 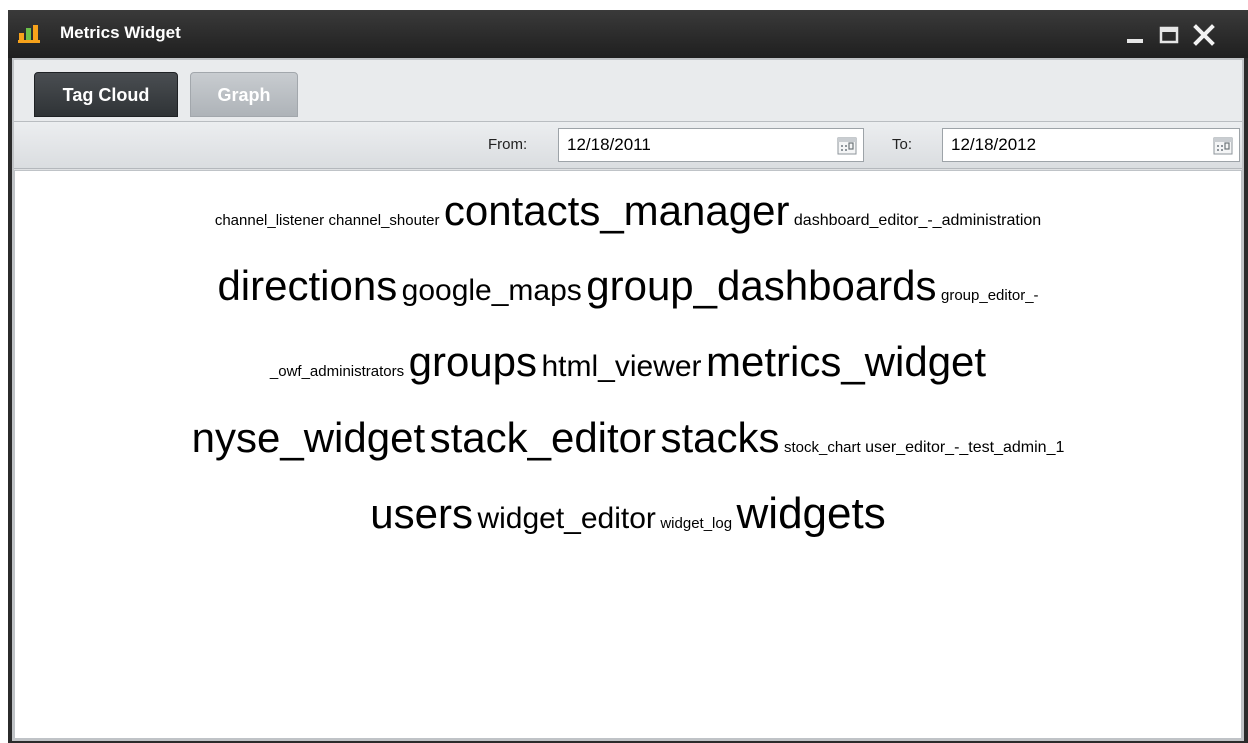 What do you see at coordinates (106, 94) in the screenshot?
I see `tab-tag-cloud: Tag Cloud` at bounding box center [106, 94].